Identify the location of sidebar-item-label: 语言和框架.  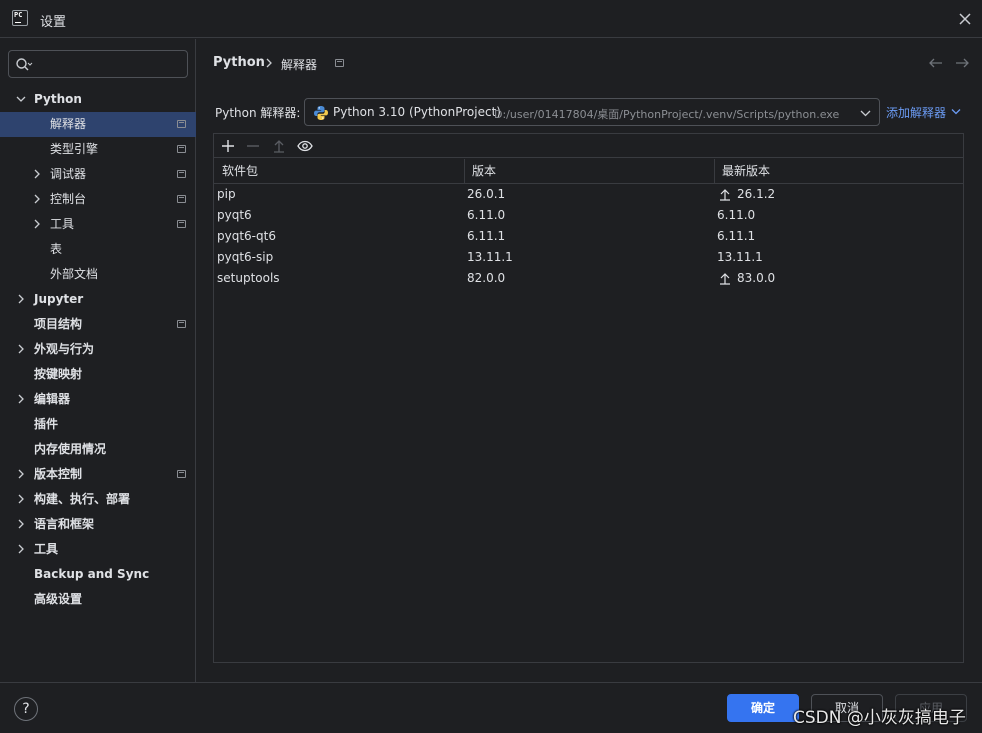
(64, 524).